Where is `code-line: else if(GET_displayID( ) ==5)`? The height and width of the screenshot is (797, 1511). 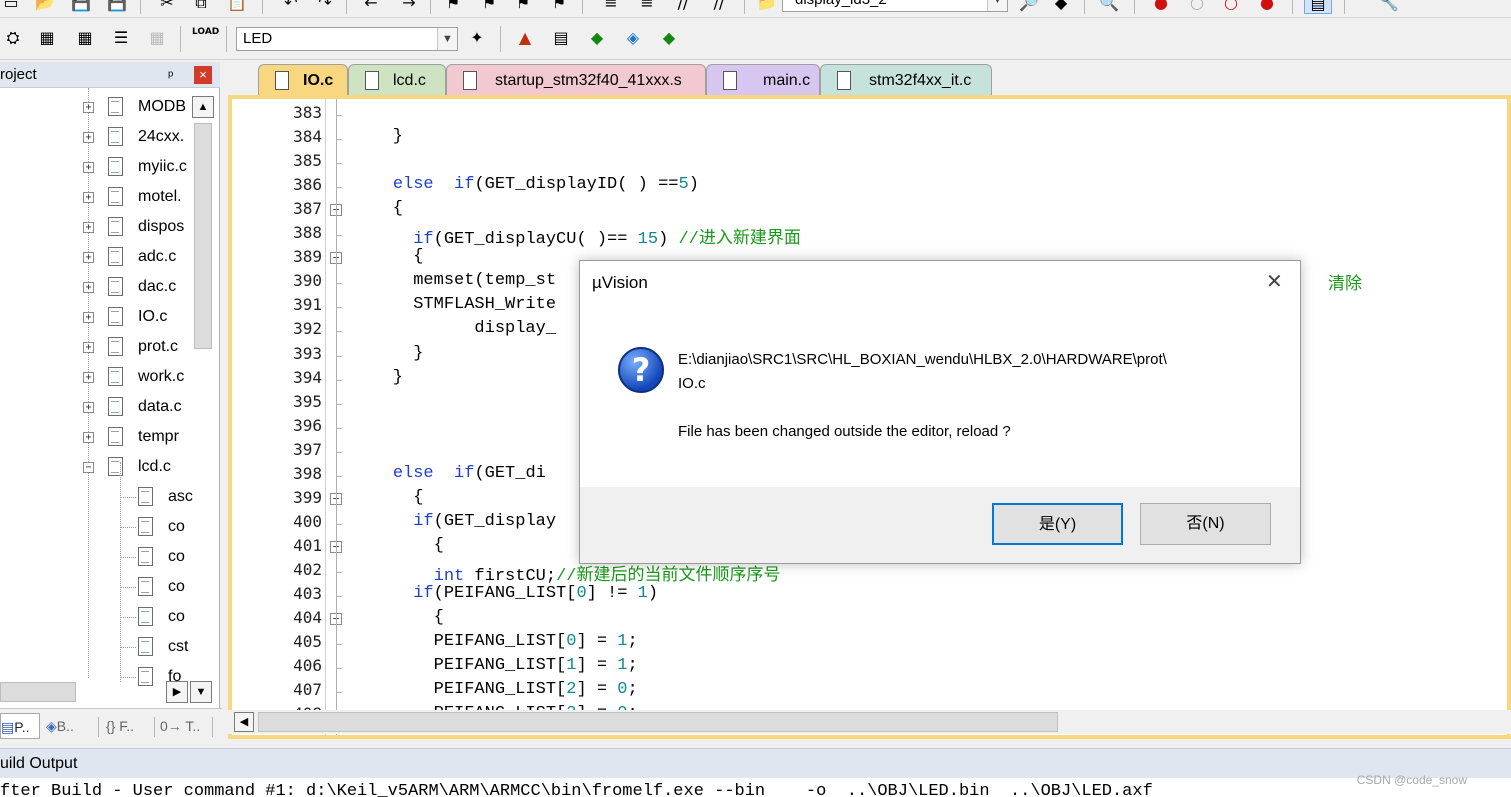 code-line: else if(GET_displayID( ) ==5) is located at coordinates (525, 184).